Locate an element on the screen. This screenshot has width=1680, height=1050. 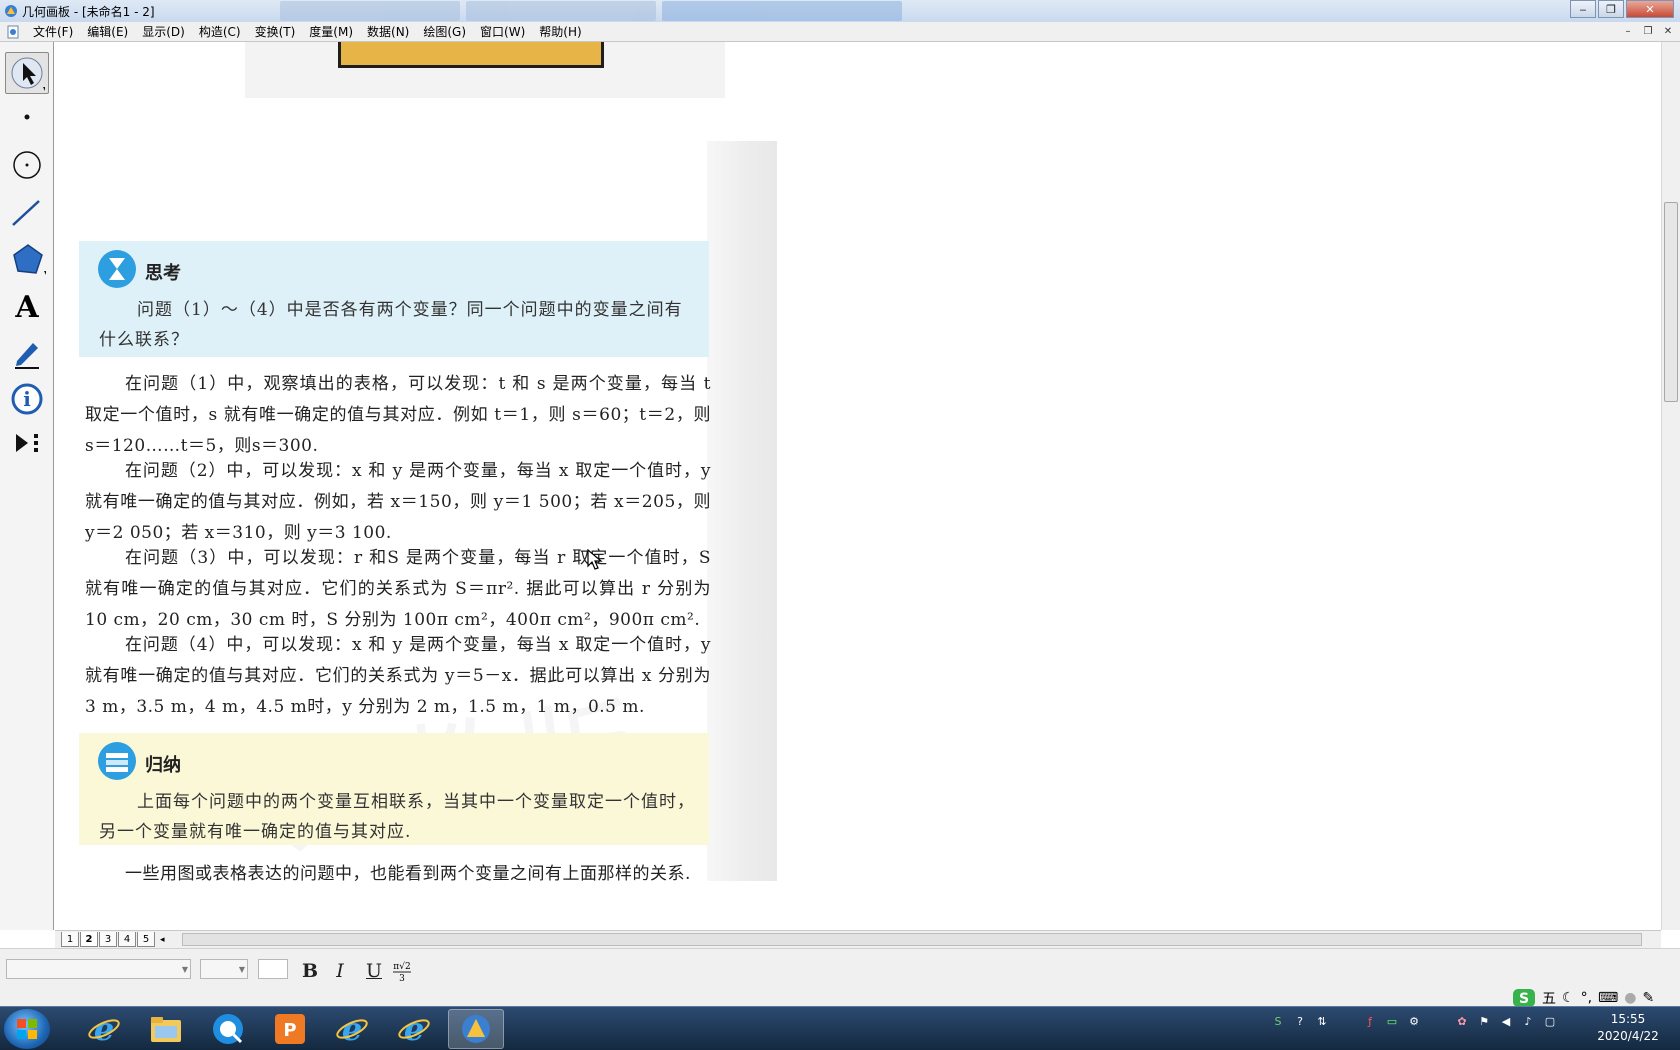
minimize-button: ‒ is located at coordinates (1583, 9).